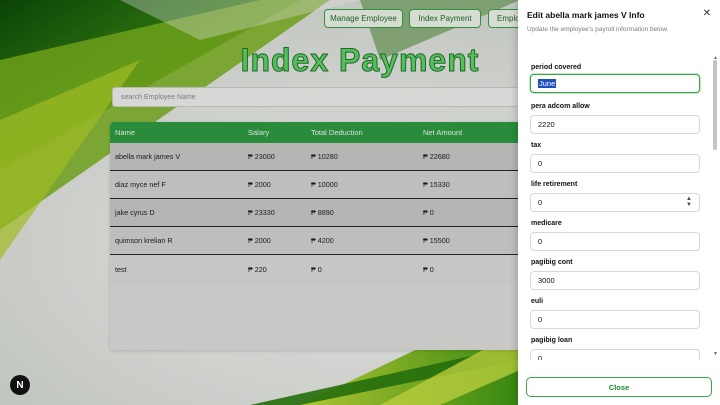 This screenshot has height=405, width=720. What do you see at coordinates (546, 223) in the screenshot?
I see `field-label-medicare: medicare` at bounding box center [546, 223].